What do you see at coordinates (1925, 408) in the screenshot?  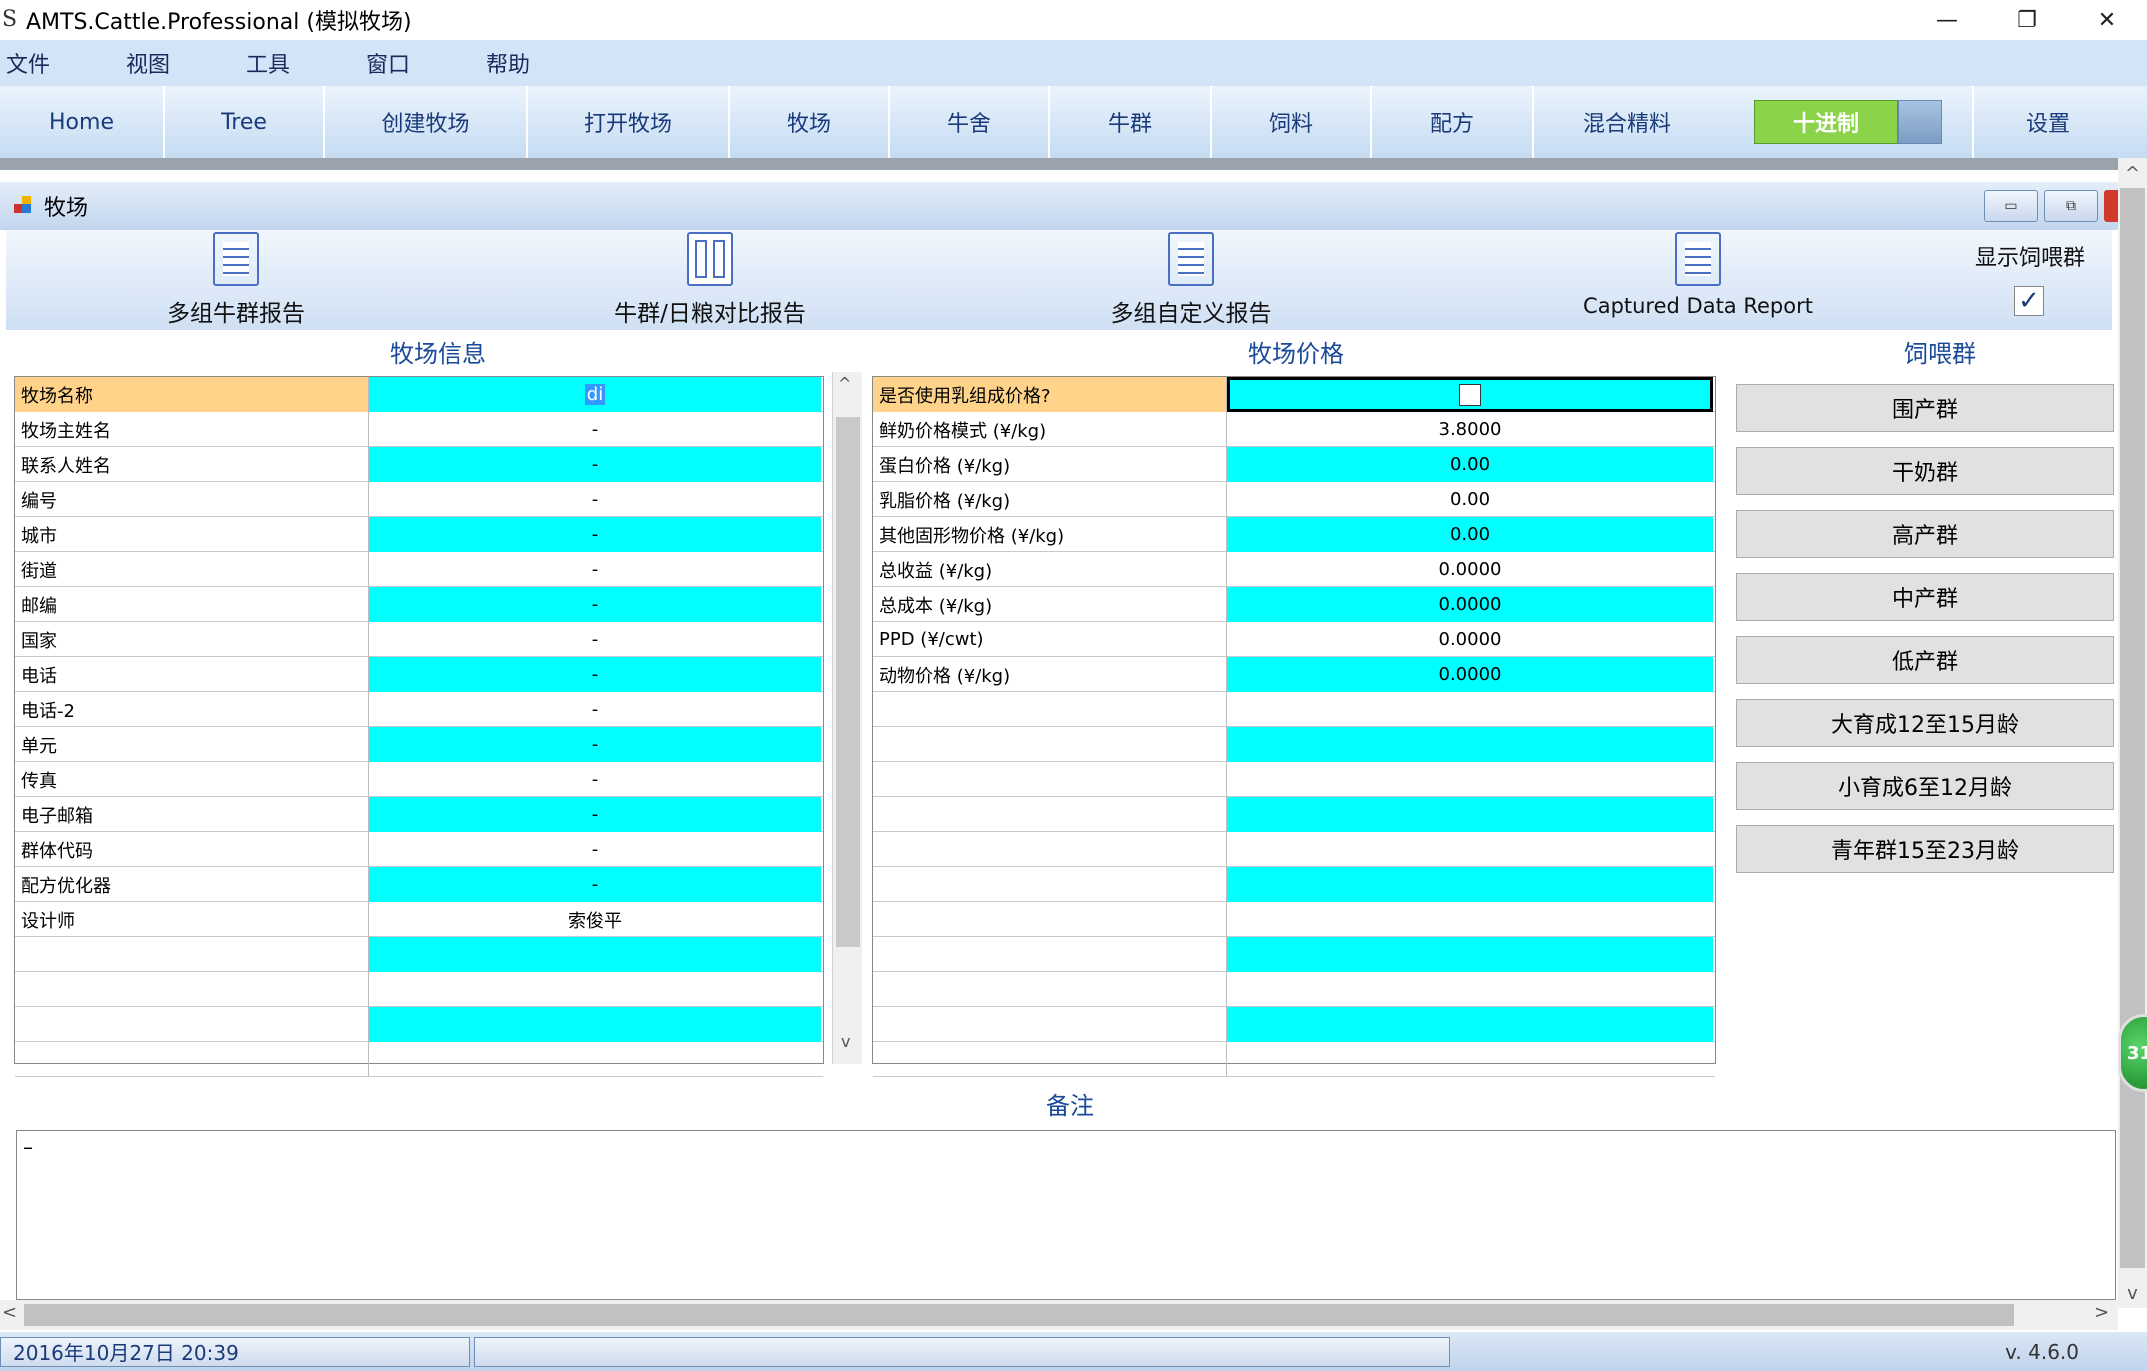 I see `feeding-group-button: 围产群` at bounding box center [1925, 408].